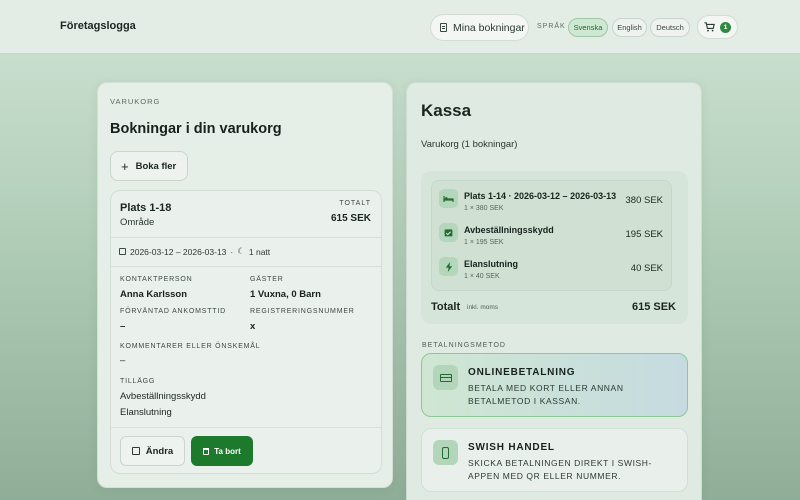 The image size is (800, 500). I want to click on pencil-icon, so click(135, 451).